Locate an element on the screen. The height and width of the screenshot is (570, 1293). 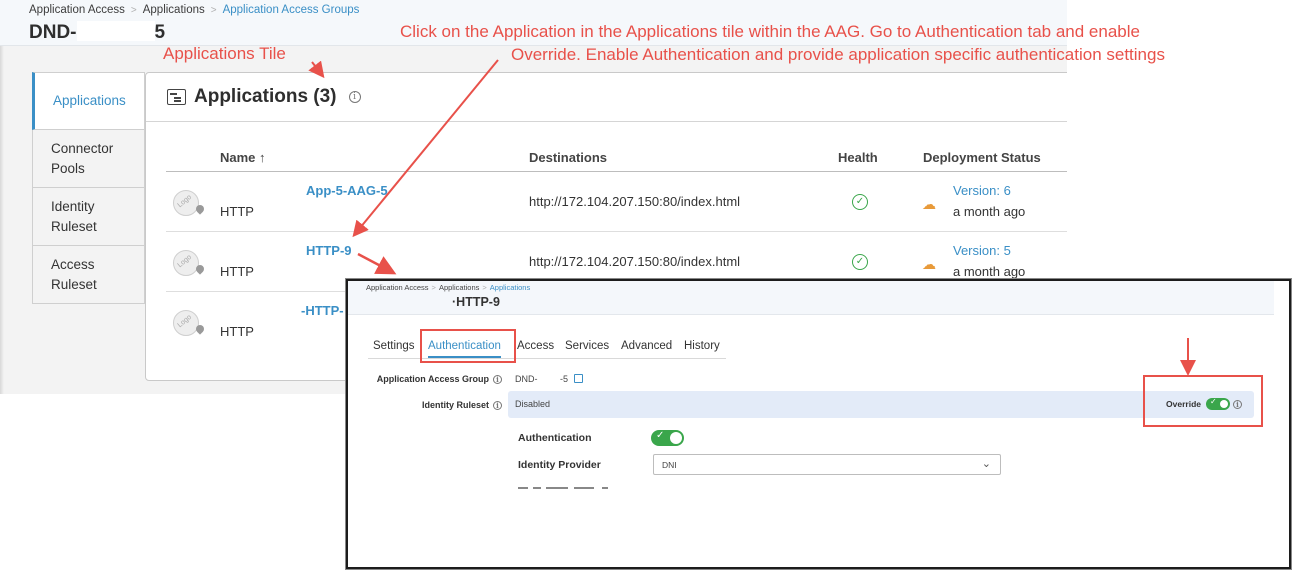
nav-item-access-ruleset: Access Ruleset is located at coordinates (88, 275).